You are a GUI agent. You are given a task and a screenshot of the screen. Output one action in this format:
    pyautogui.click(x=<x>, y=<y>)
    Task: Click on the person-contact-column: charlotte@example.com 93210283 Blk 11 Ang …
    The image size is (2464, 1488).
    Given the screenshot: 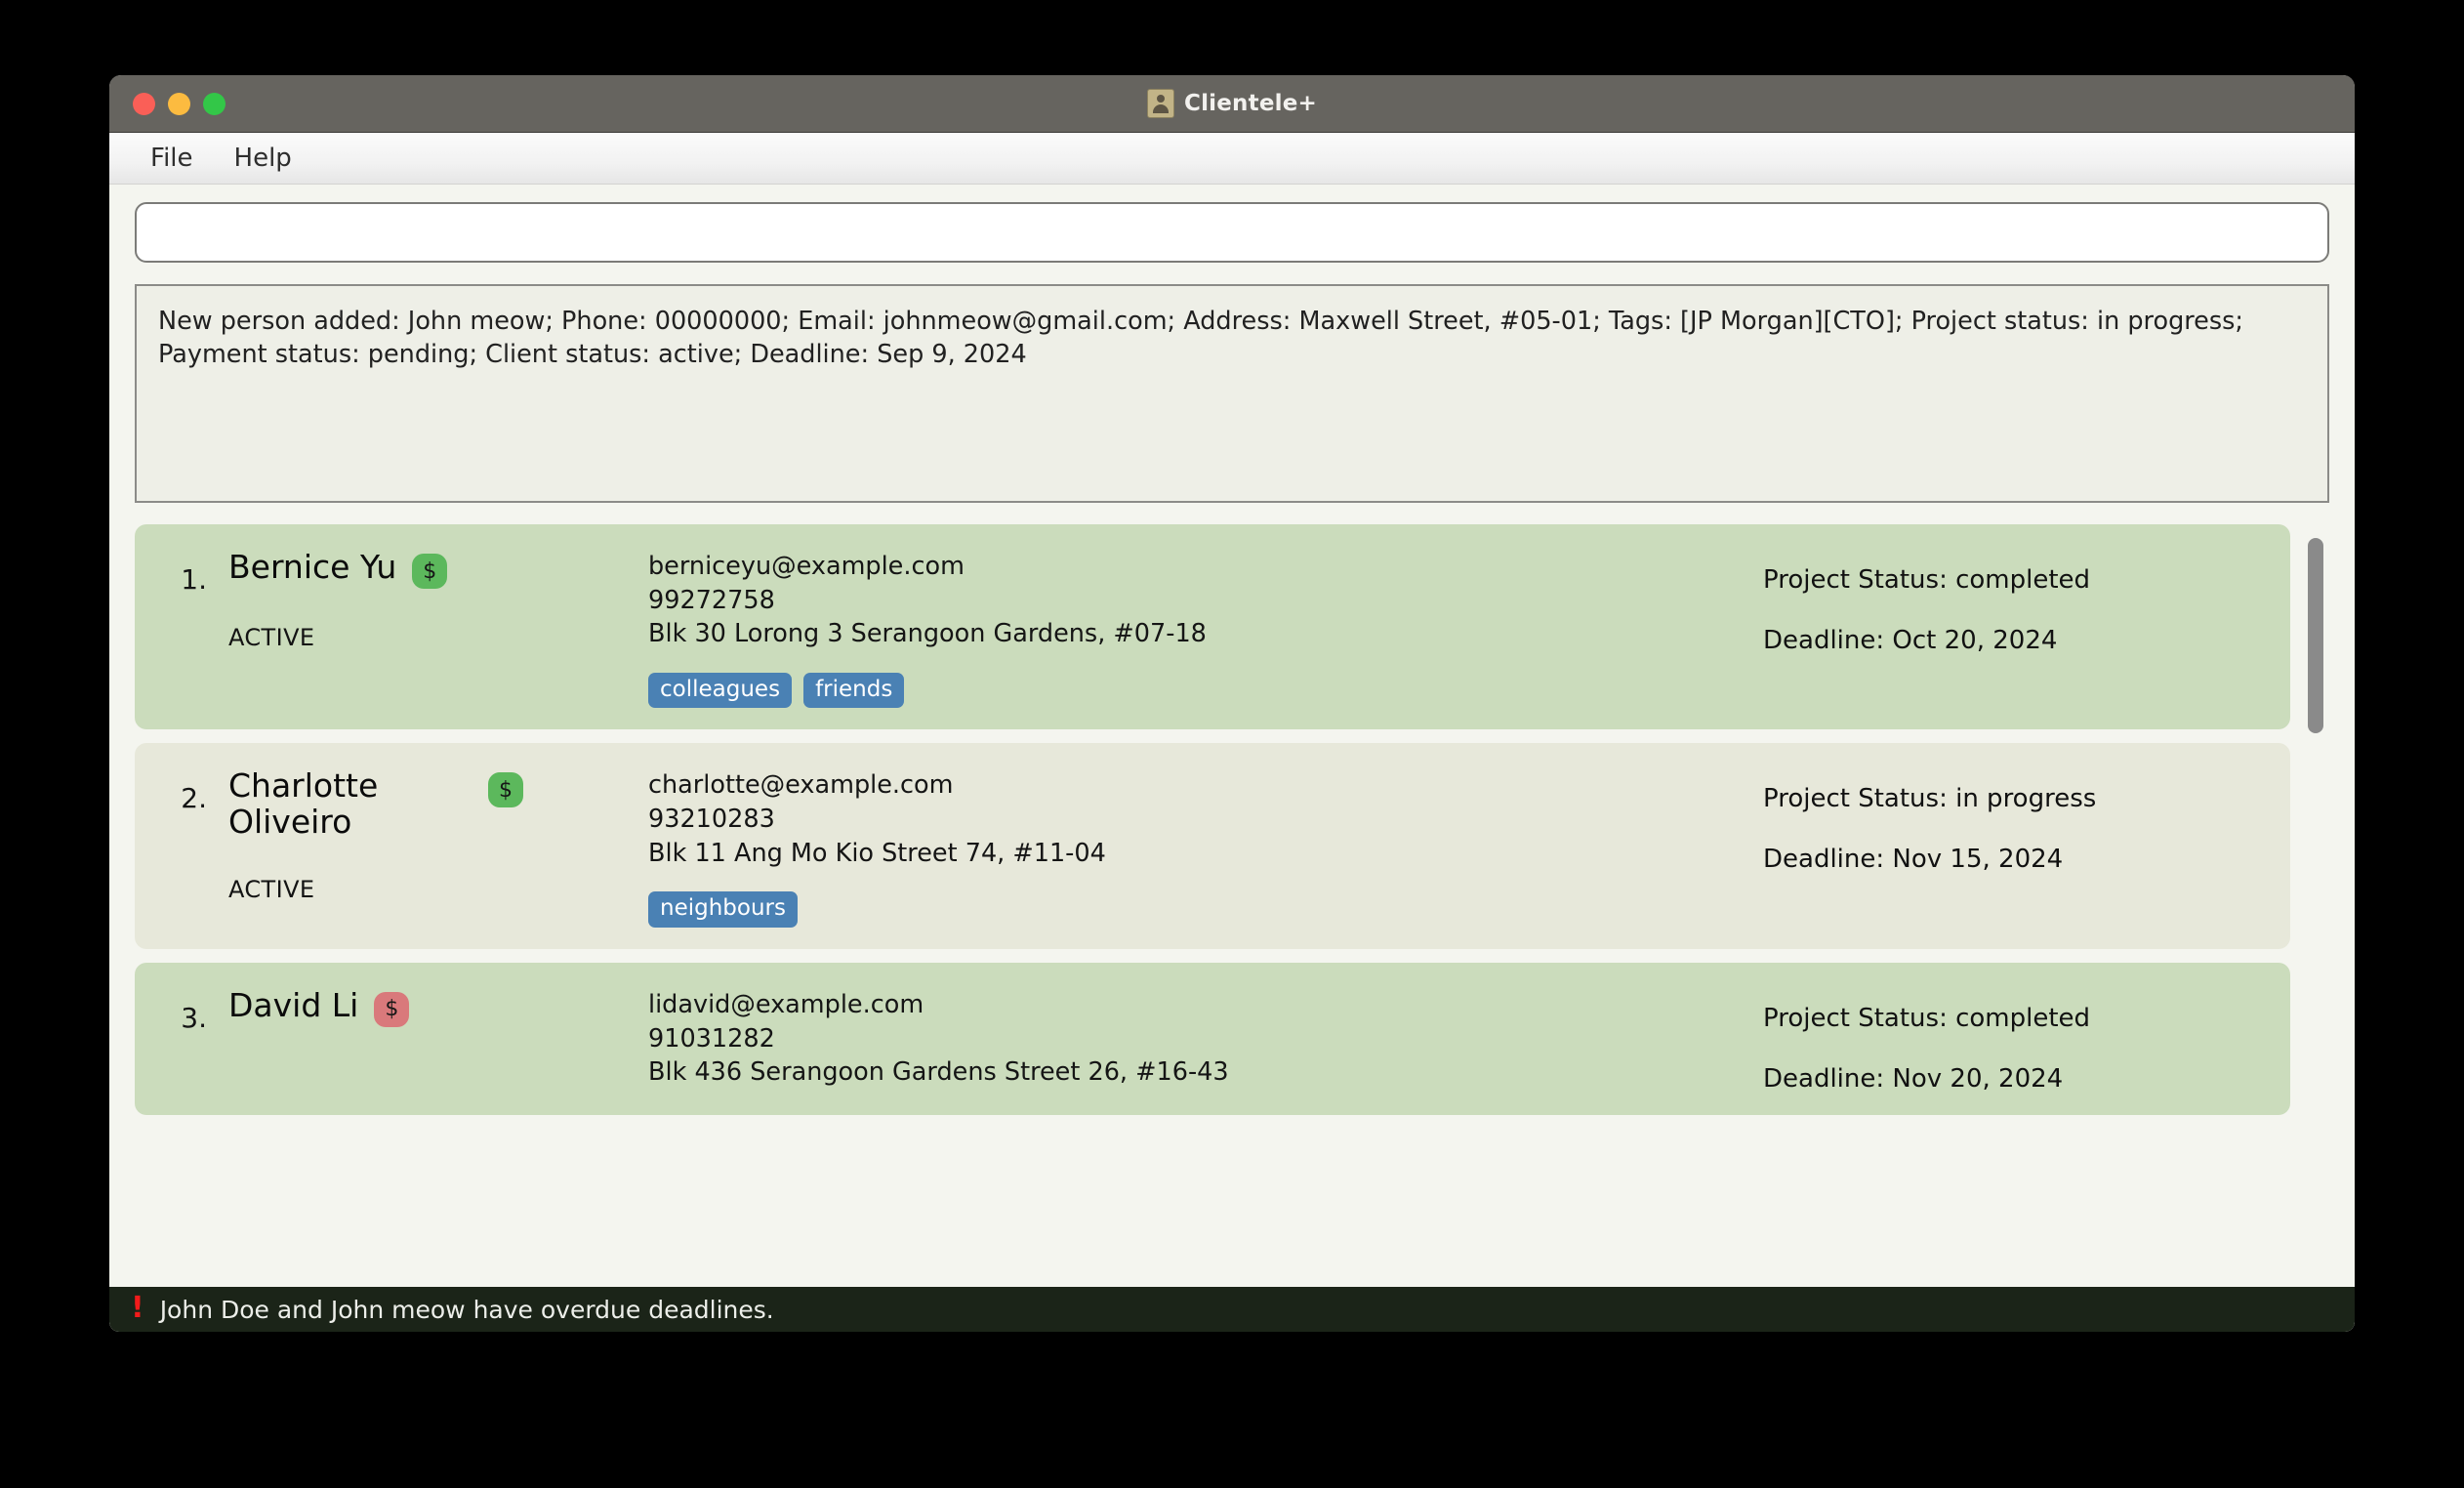 What is the action you would take?
    pyautogui.click(x=1196, y=848)
    